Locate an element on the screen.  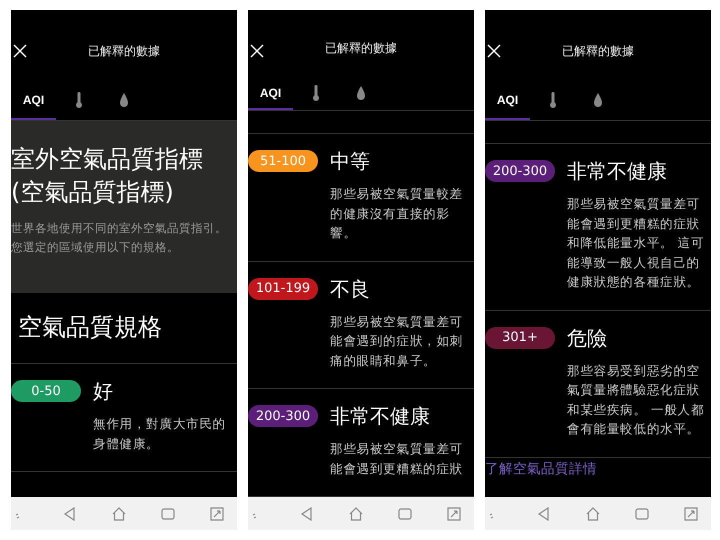
level-title: 不良 is located at coordinates (350, 289).